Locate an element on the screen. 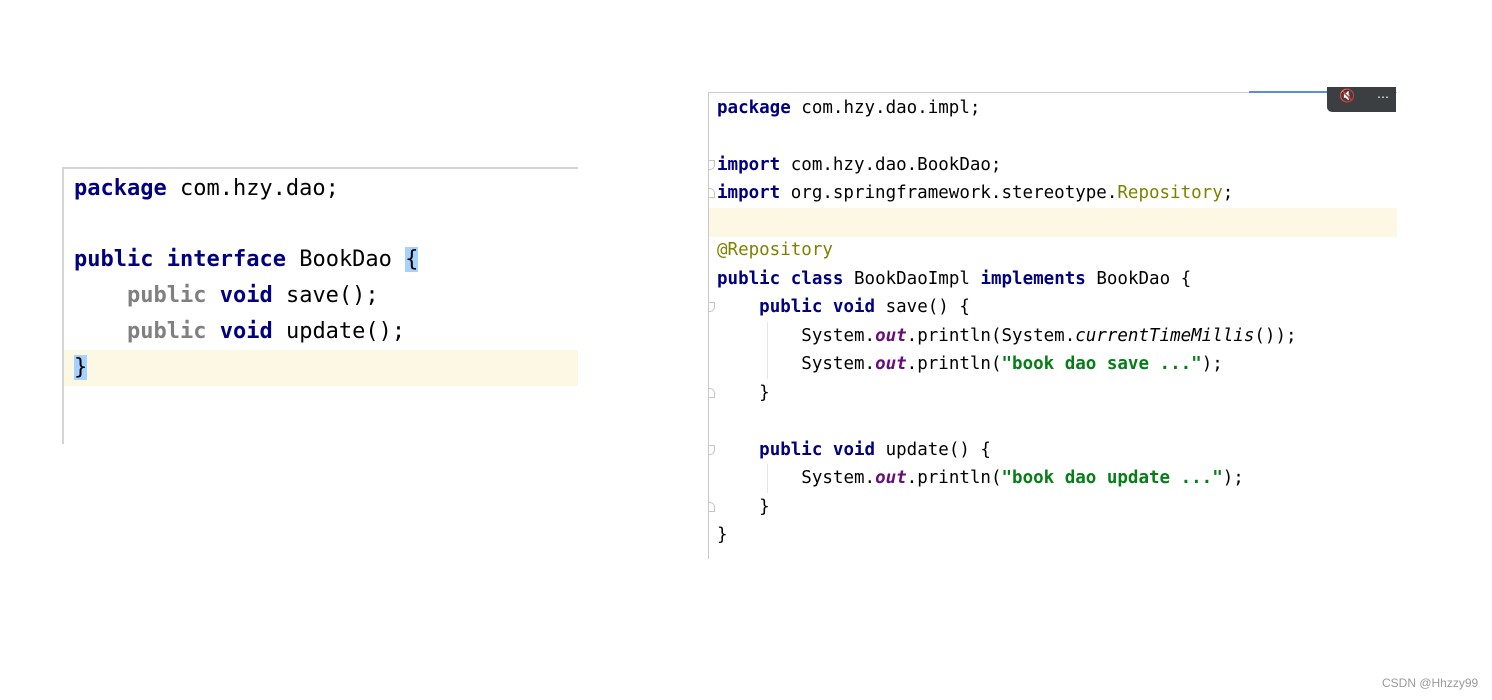 This screenshot has width=1492, height=700. code-line-6: @Repository is located at coordinates (1053, 250).